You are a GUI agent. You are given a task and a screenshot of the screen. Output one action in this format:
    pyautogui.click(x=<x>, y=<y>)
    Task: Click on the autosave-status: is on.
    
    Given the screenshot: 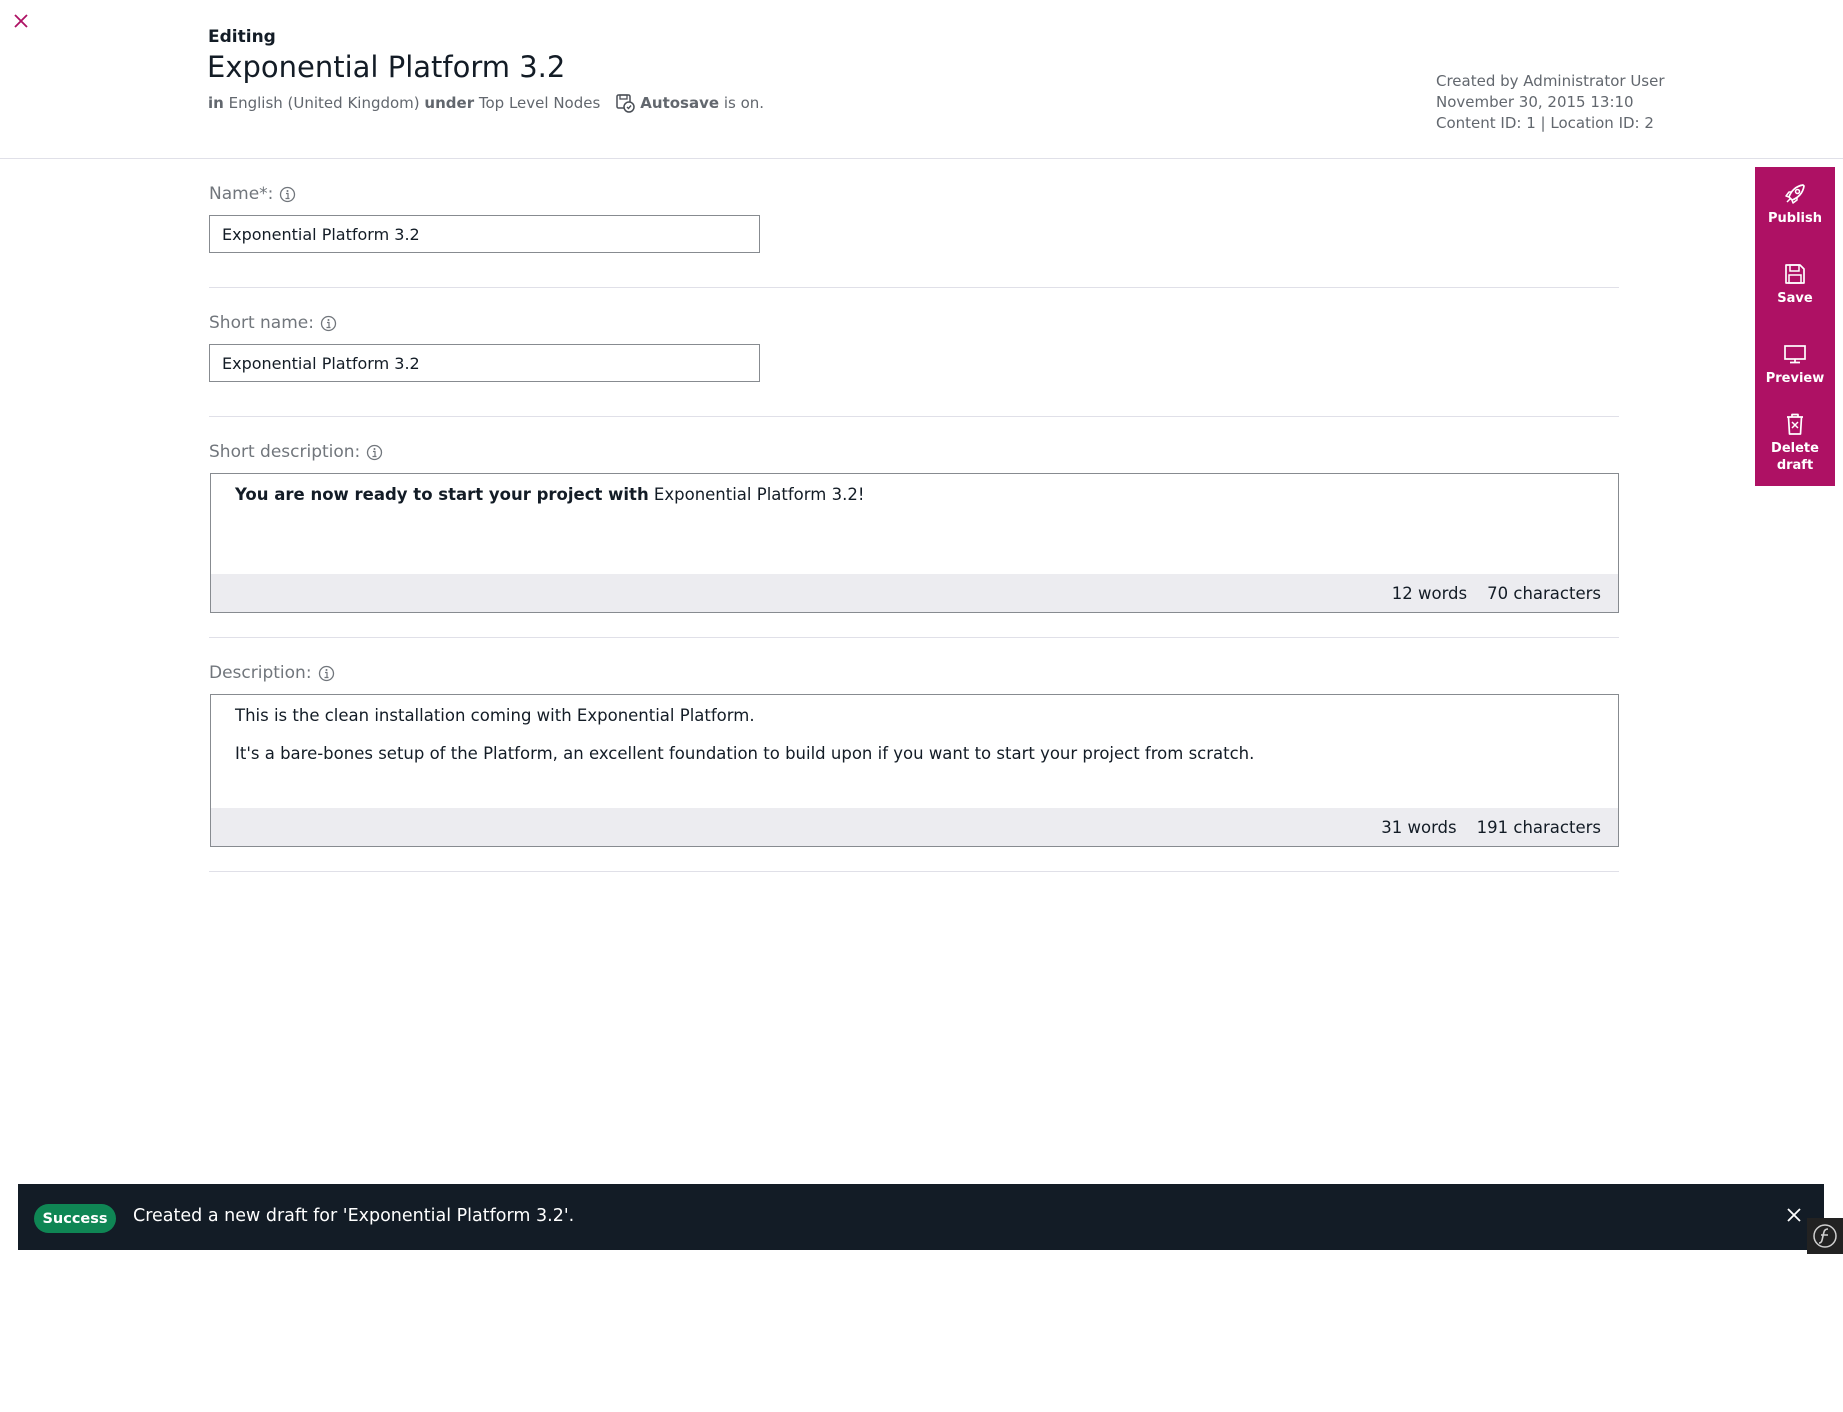 What is the action you would take?
    pyautogui.click(x=744, y=103)
    